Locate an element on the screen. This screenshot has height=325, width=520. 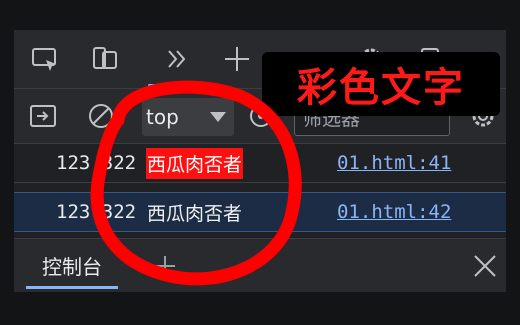
clear-console-icon is located at coordinates (101, 116).